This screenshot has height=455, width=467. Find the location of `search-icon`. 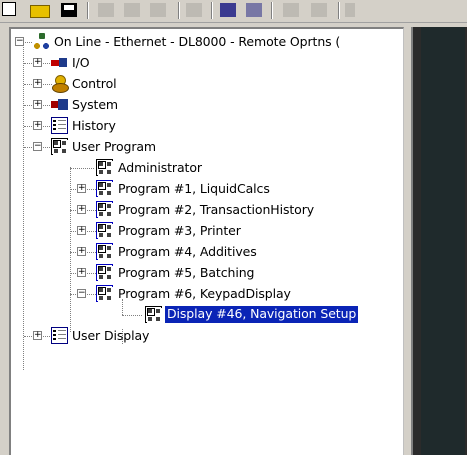

search-icon is located at coordinates (291, 10).